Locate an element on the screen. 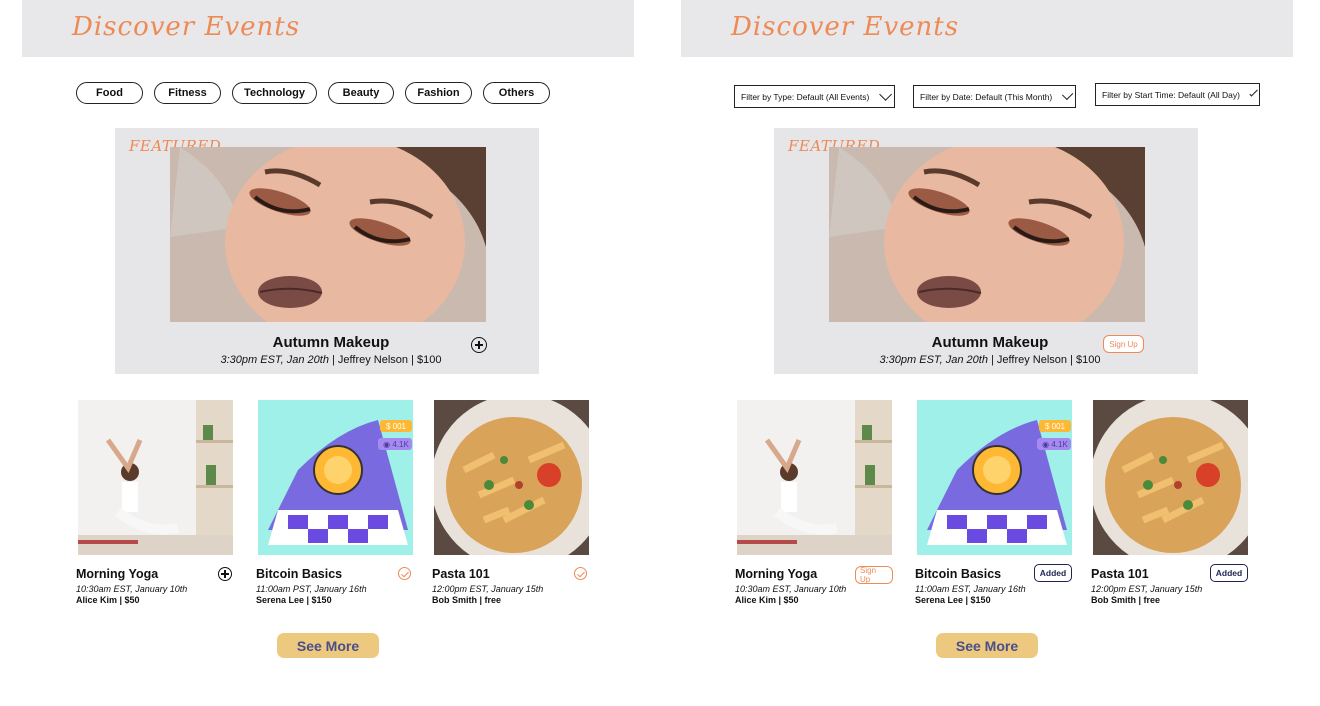 Image resolution: width=1320 pixels, height=706 pixels. filter-start-time-dropdown: Filter by Start Time: Default (All Day) is located at coordinates (1177, 94).